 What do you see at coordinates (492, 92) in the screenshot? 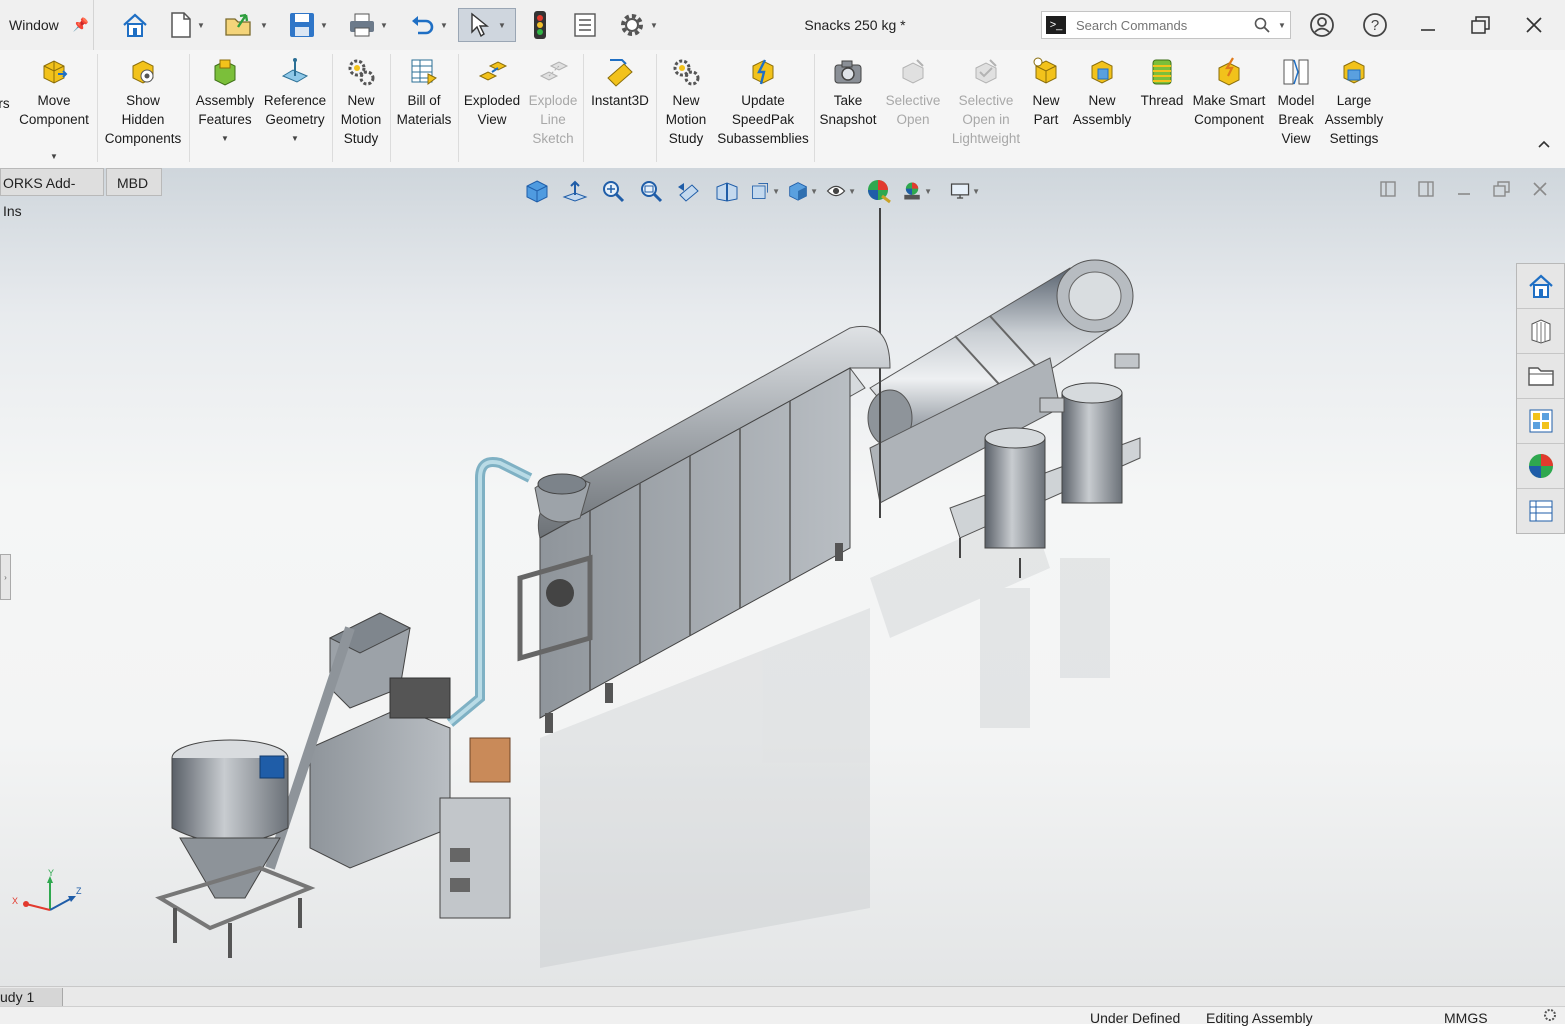
I see `exploded-view-button: Exploded View` at bounding box center [492, 92].